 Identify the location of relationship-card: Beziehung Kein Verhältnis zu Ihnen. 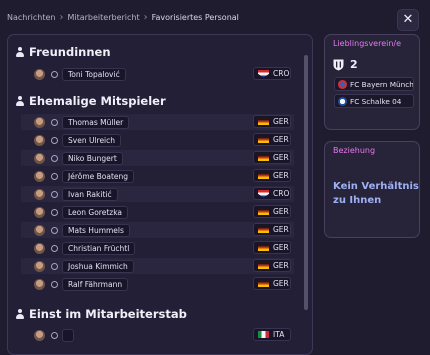
(372, 189).